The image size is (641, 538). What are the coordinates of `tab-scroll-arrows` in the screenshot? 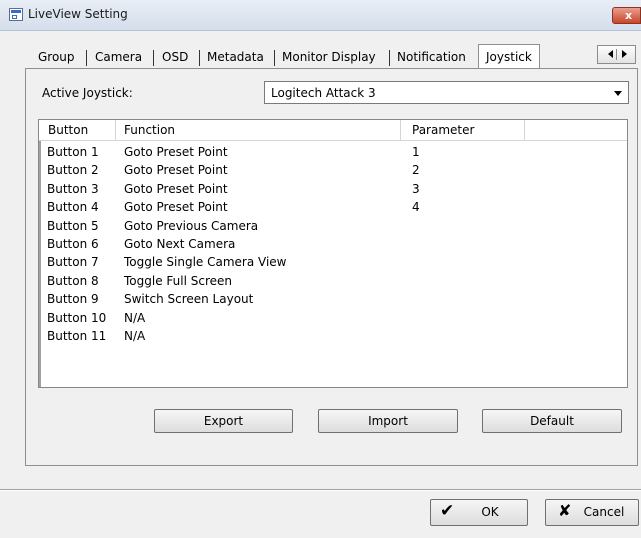 It's located at (616, 54).